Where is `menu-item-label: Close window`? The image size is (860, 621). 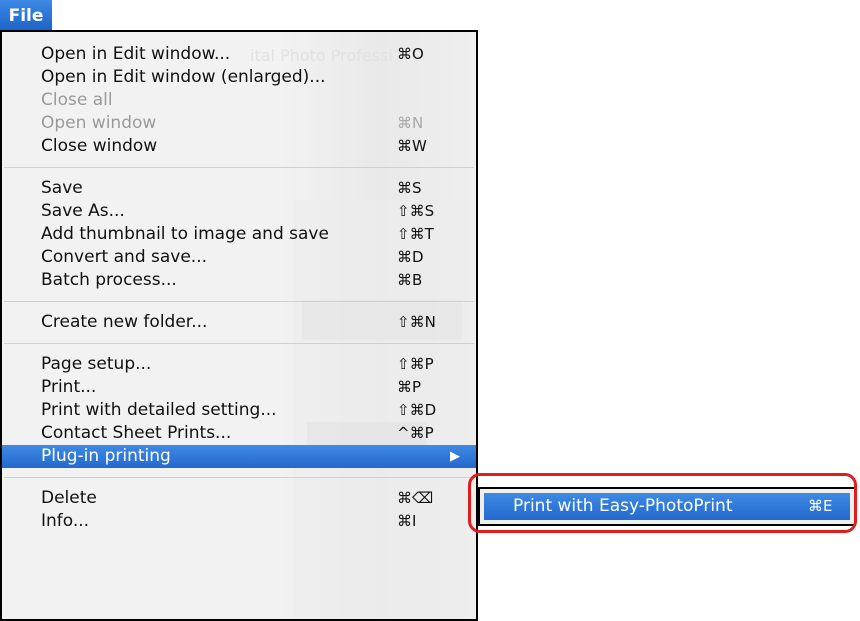 menu-item-label: Close window is located at coordinates (99, 146).